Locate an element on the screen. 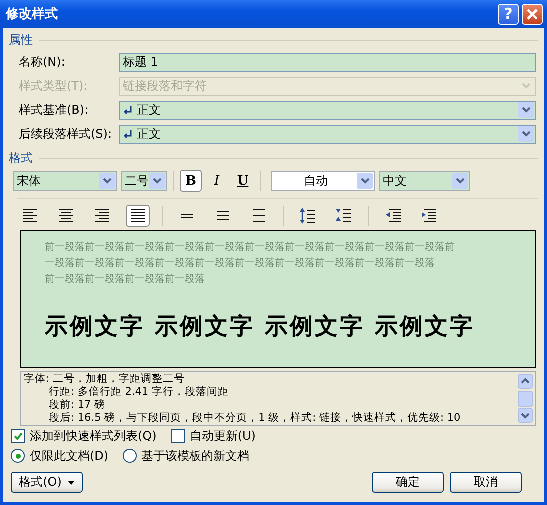  caret-icon is located at coordinates (71, 482).